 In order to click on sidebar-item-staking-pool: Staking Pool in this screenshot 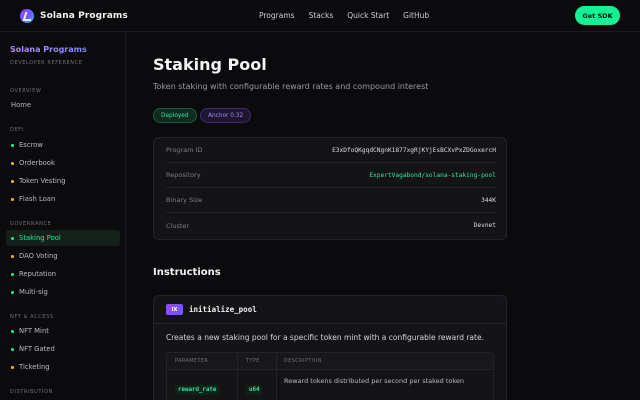, I will do `click(63, 238)`.